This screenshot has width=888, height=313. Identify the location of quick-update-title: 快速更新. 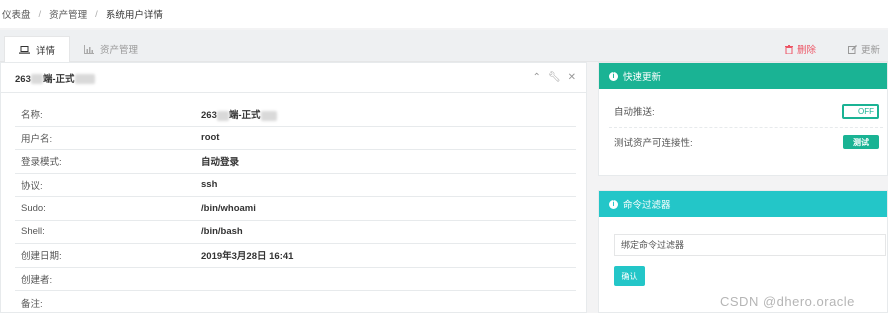
(642, 77).